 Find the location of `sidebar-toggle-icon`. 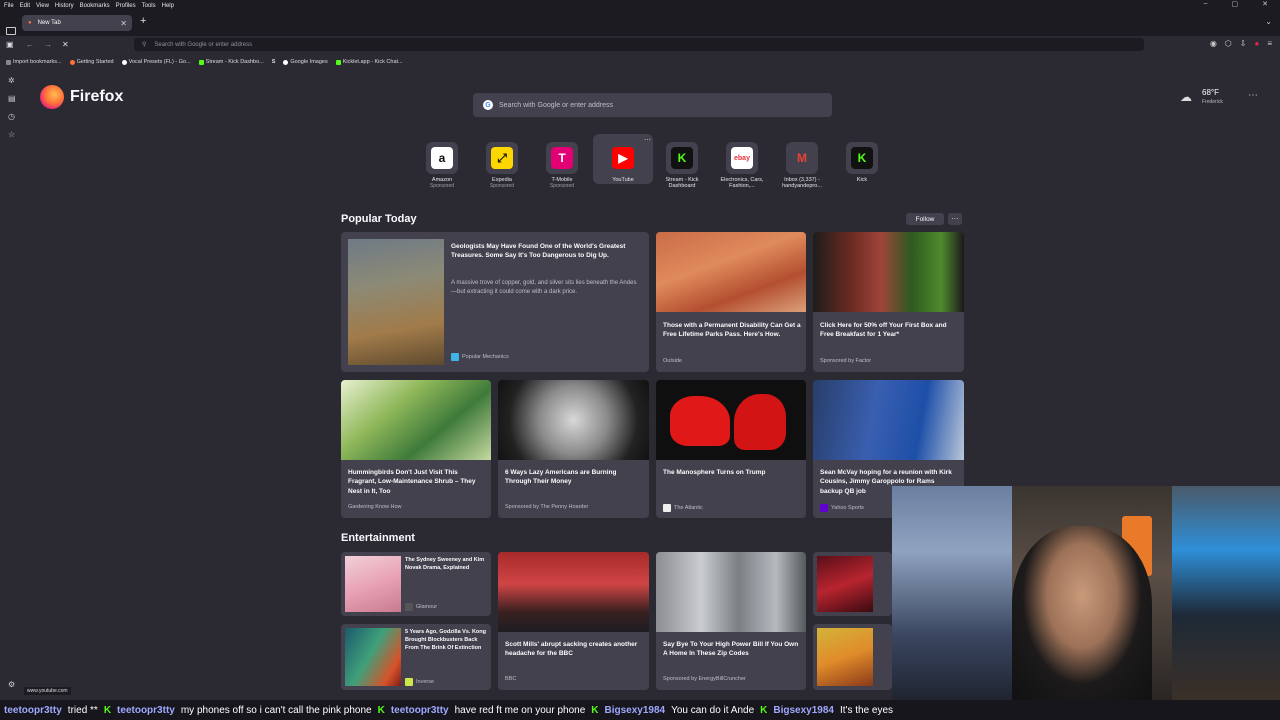

sidebar-toggle-icon is located at coordinates (11, 31).